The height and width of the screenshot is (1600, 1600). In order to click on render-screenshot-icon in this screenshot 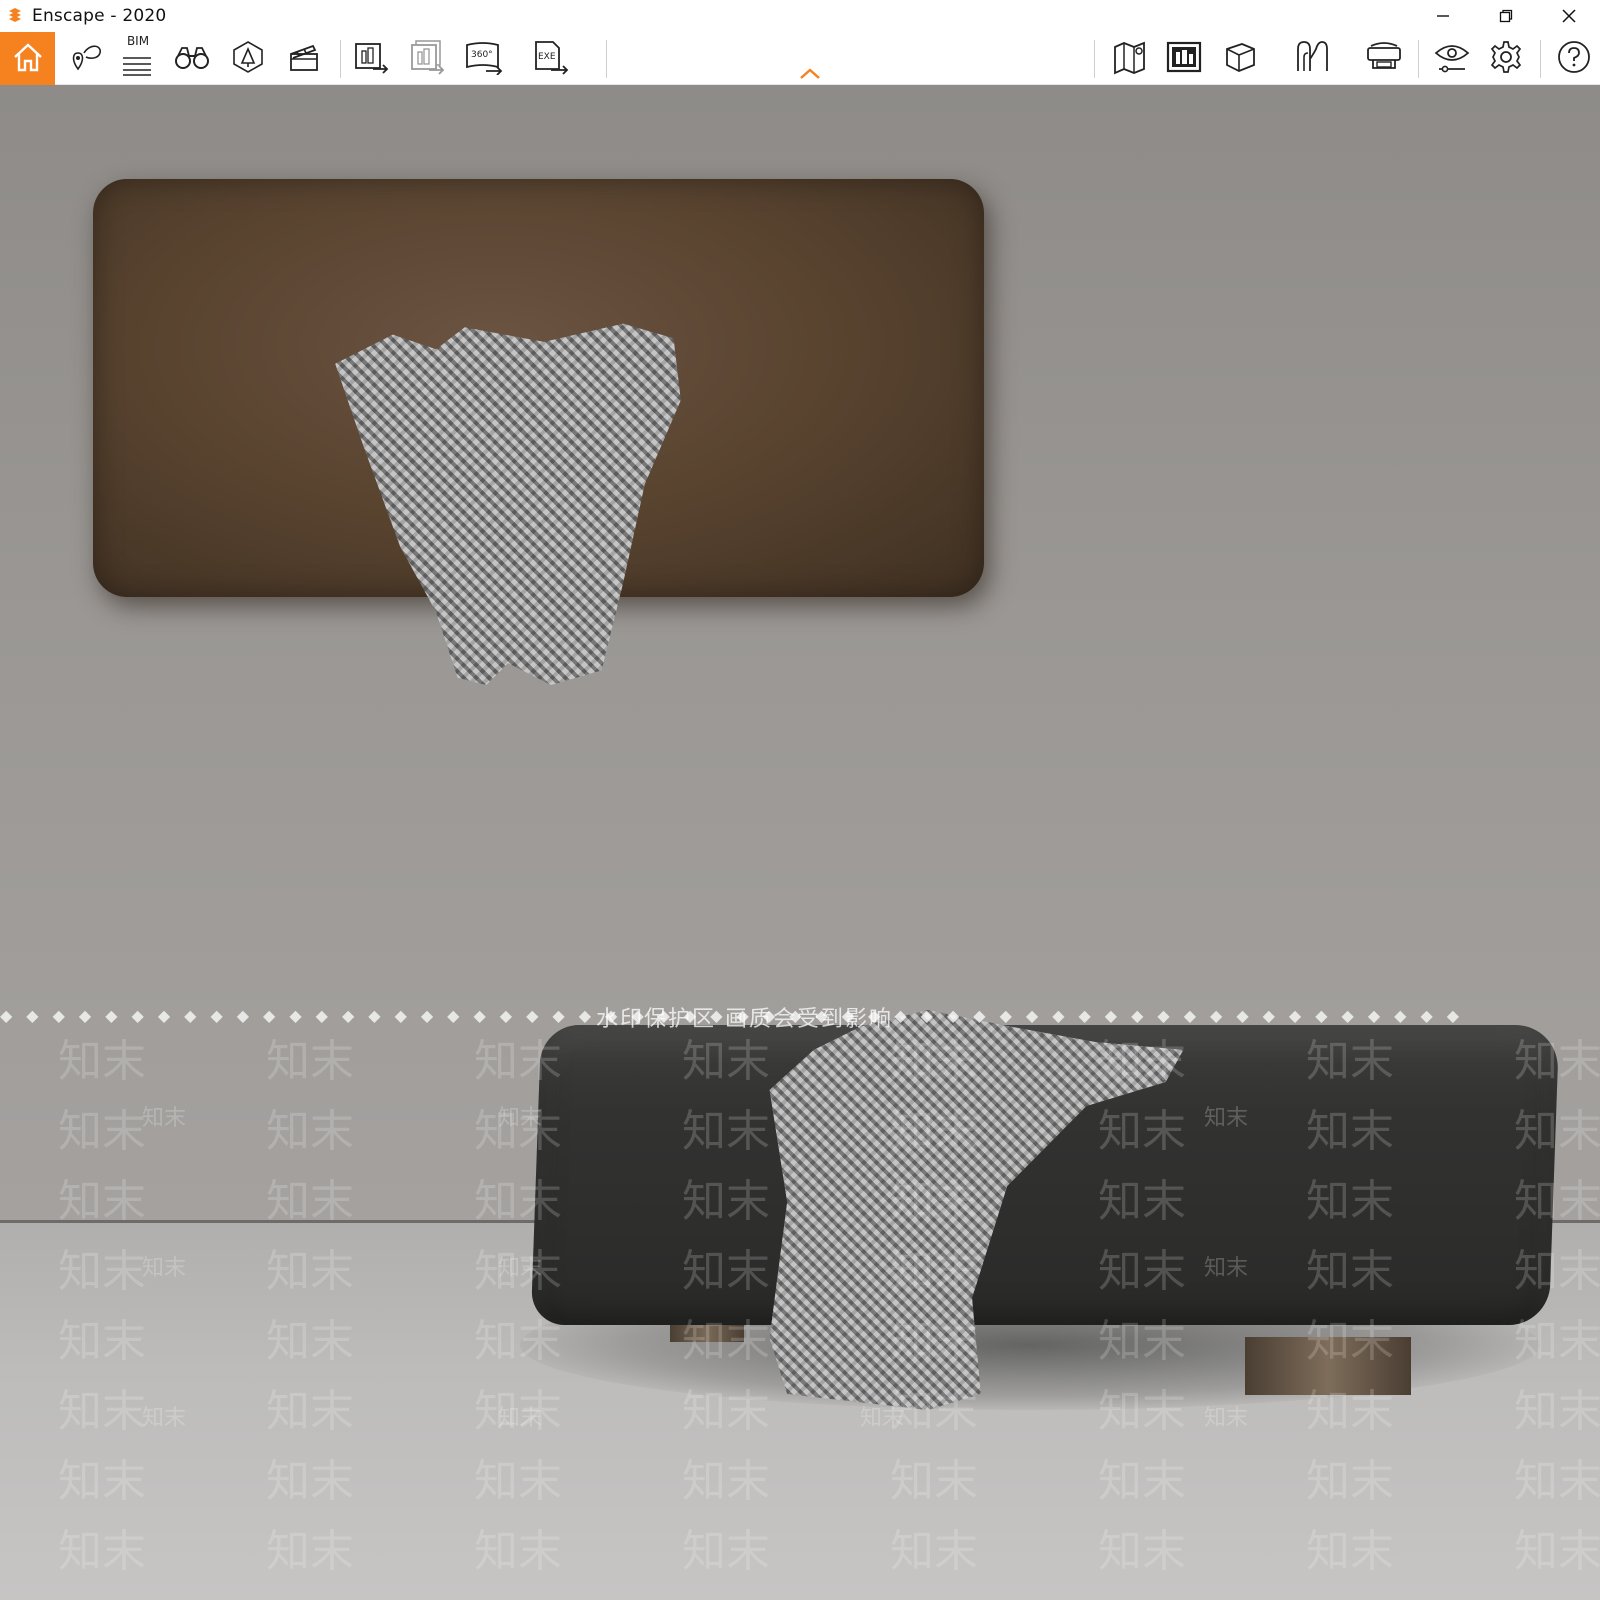, I will do `click(372, 59)`.